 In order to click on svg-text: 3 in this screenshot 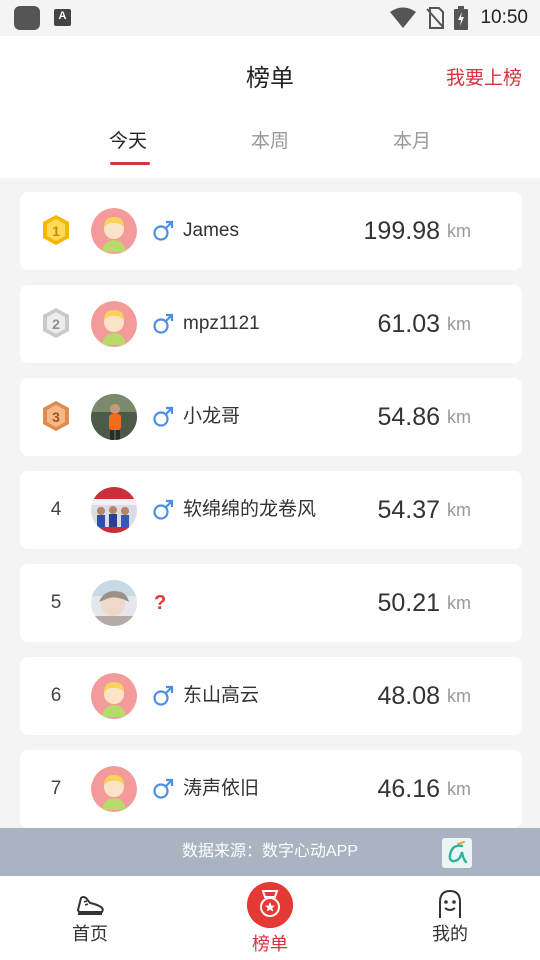, I will do `click(56, 417)`.